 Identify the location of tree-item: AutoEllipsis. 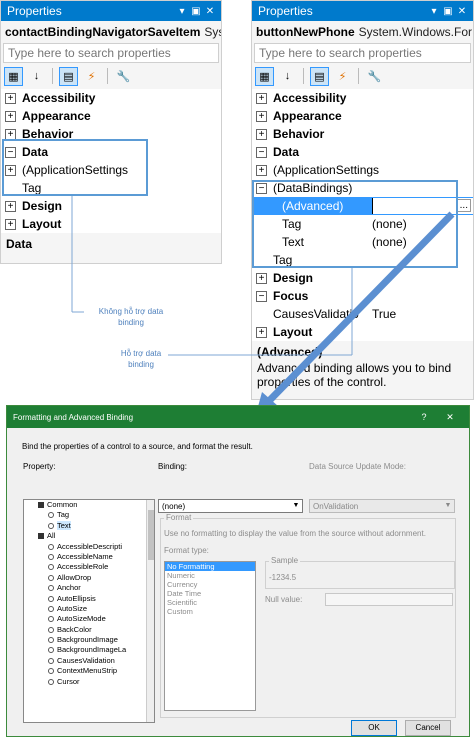
(89, 599).